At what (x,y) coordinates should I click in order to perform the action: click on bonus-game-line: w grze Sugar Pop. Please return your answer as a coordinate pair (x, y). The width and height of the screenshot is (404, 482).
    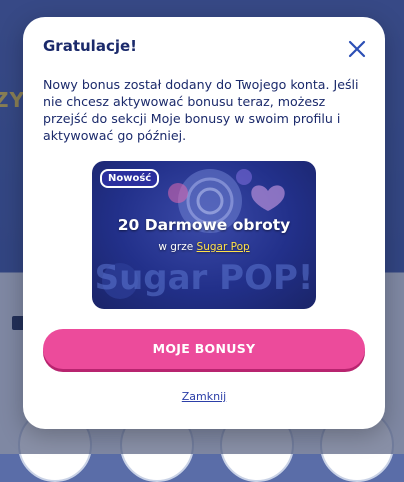
    Looking at the image, I should click on (204, 247).